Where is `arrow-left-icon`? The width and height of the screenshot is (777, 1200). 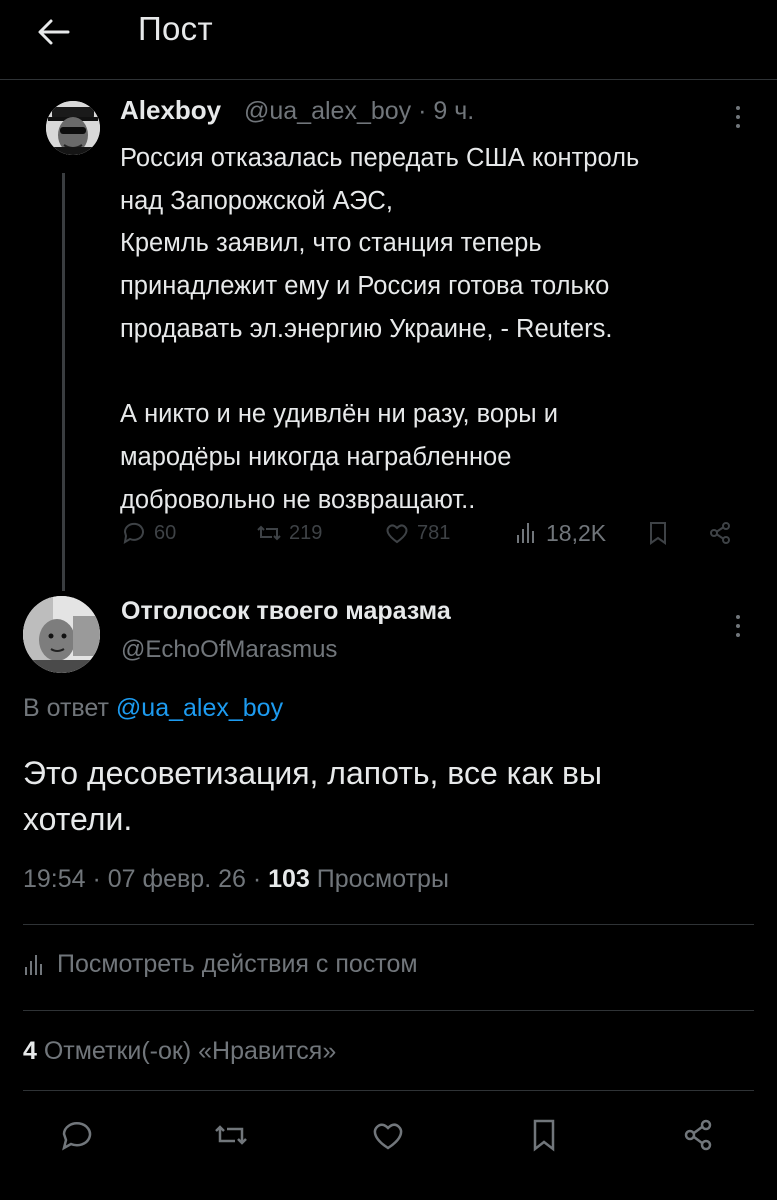
arrow-left-icon is located at coordinates (54, 32).